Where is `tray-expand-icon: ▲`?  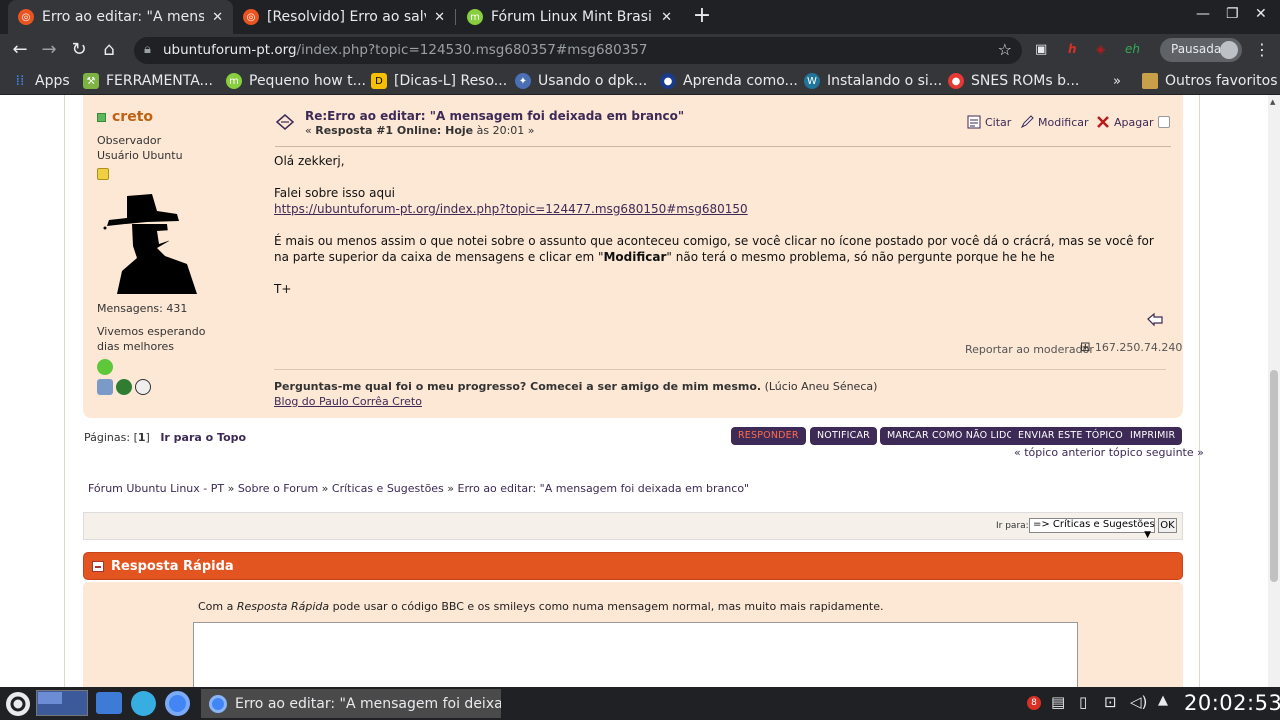 tray-expand-icon: ▲ is located at coordinates (1163, 700).